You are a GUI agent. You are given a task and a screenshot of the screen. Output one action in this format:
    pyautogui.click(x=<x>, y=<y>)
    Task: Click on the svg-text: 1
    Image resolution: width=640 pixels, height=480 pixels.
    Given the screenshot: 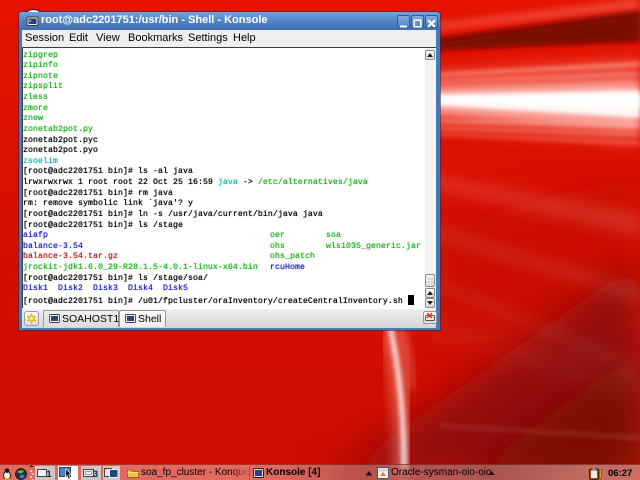 What is the action you would take?
    pyautogui.click(x=49, y=474)
    